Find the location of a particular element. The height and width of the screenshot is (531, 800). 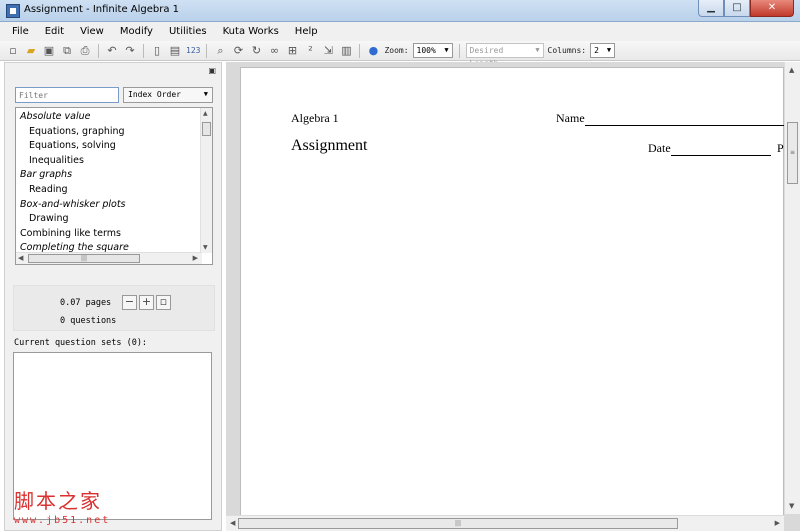

menu-help: Help is located at coordinates (306, 31).